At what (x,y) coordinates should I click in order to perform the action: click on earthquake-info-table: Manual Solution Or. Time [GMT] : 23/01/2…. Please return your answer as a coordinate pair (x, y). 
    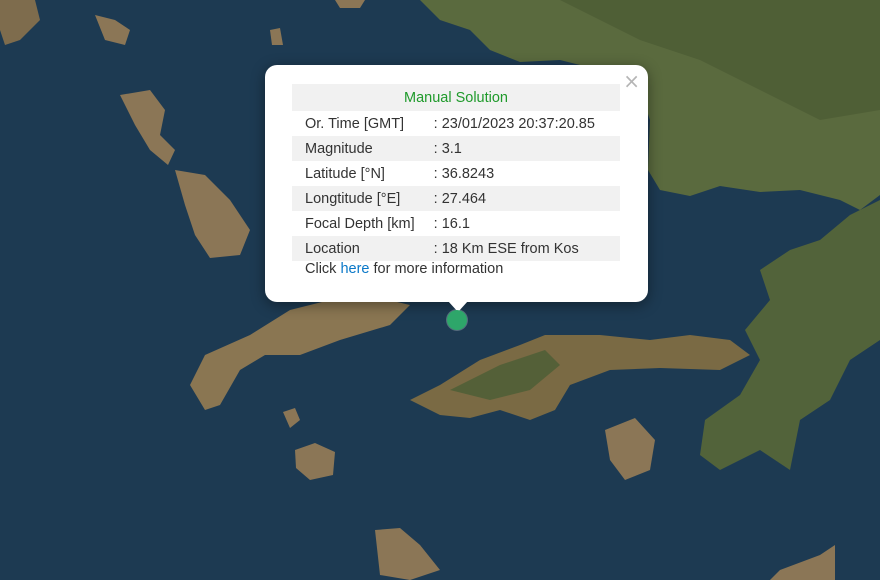
    Looking at the image, I should click on (456, 172).